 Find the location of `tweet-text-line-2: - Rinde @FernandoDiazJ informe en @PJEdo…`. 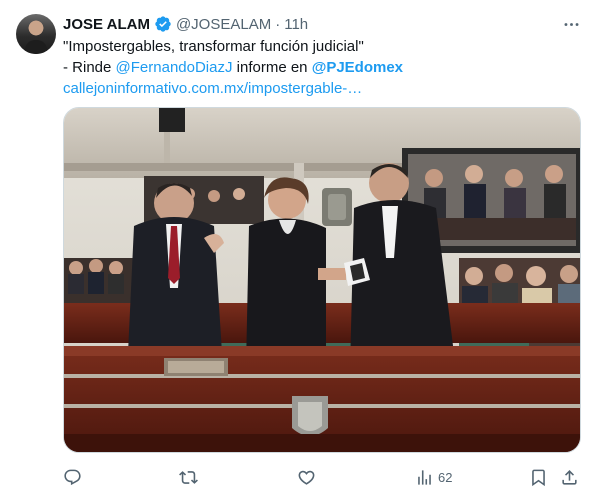

tweet-text-line-2: - Rinde @FernandoDiazJ informe en @PJEdo… is located at coordinates (320, 67).